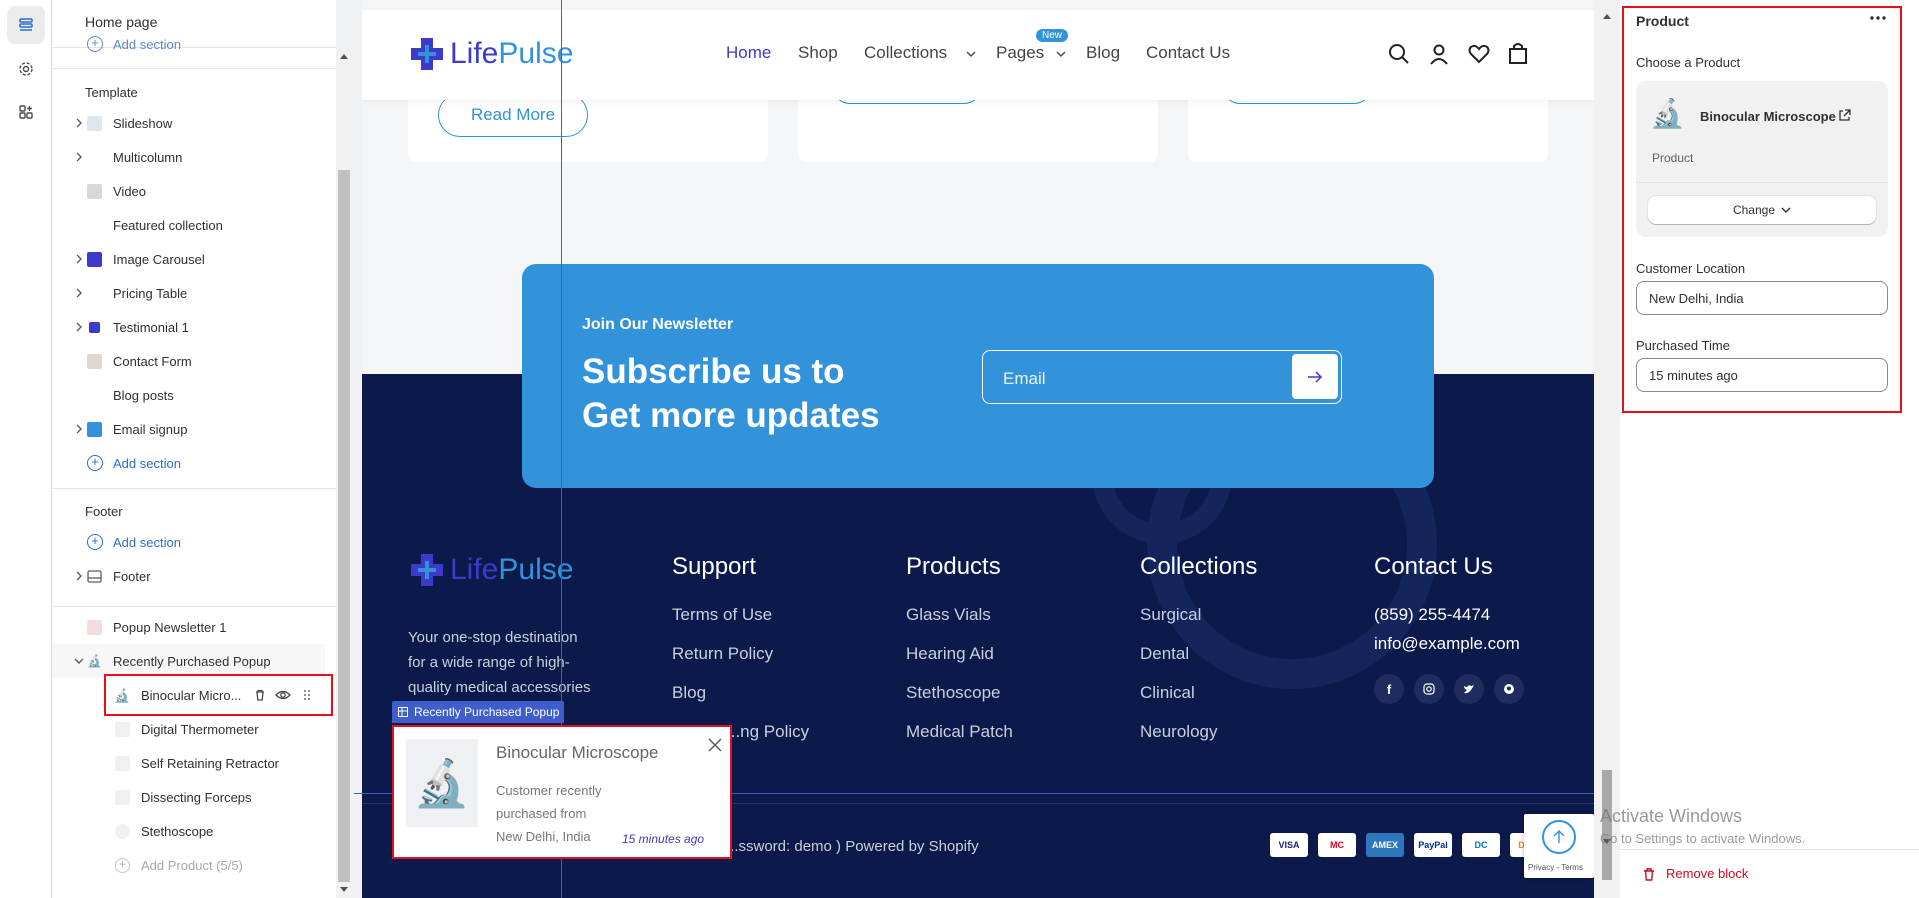  I want to click on section-video: Video, so click(194, 191).